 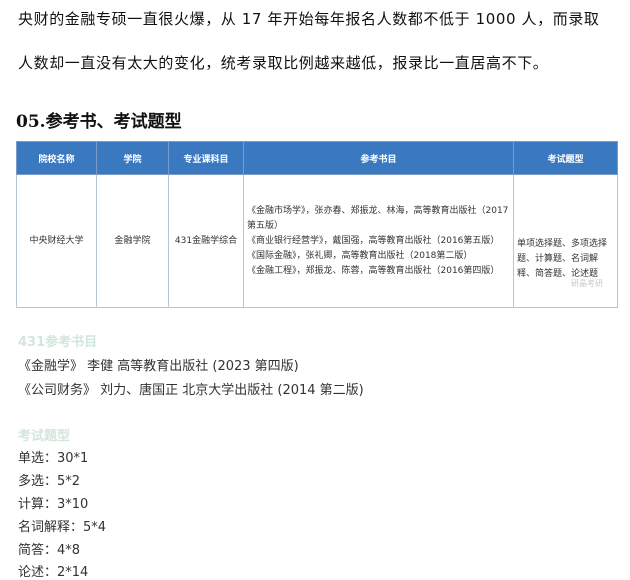 What do you see at coordinates (378, 158) in the screenshot?
I see `header-books: 参考书目` at bounding box center [378, 158].